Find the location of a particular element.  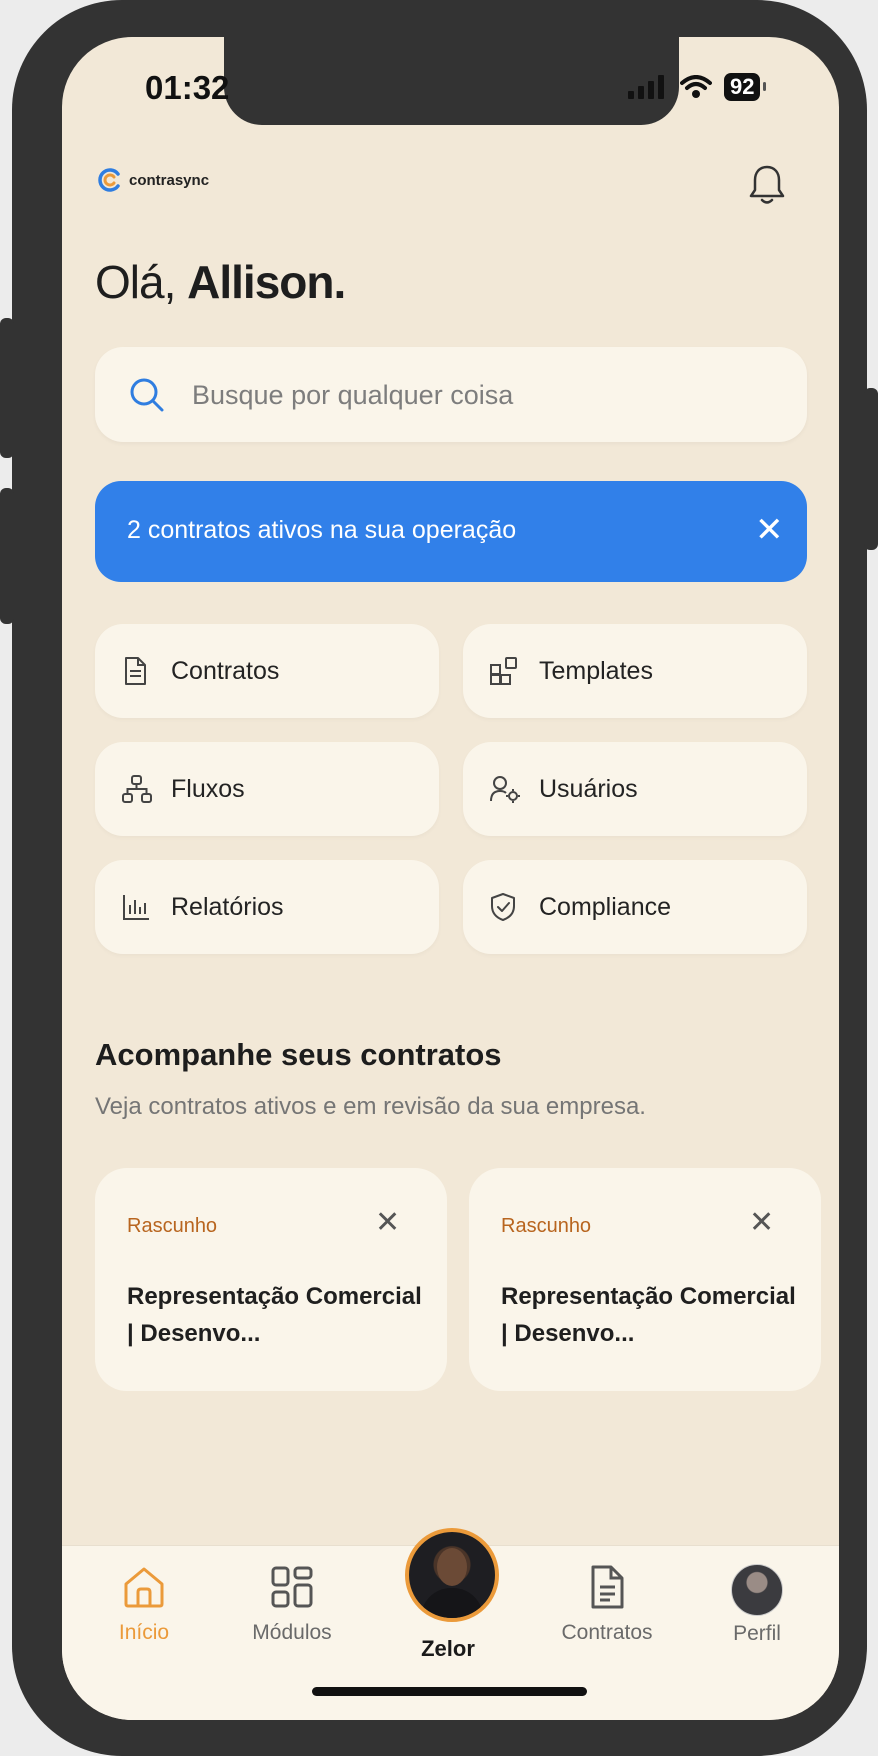

shield-check-icon is located at coordinates (503, 907).